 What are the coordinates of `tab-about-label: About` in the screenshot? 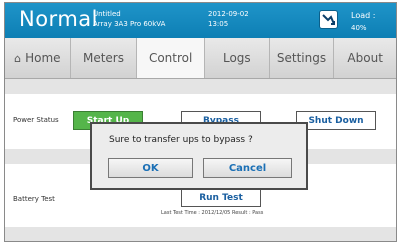 It's located at (365, 58).